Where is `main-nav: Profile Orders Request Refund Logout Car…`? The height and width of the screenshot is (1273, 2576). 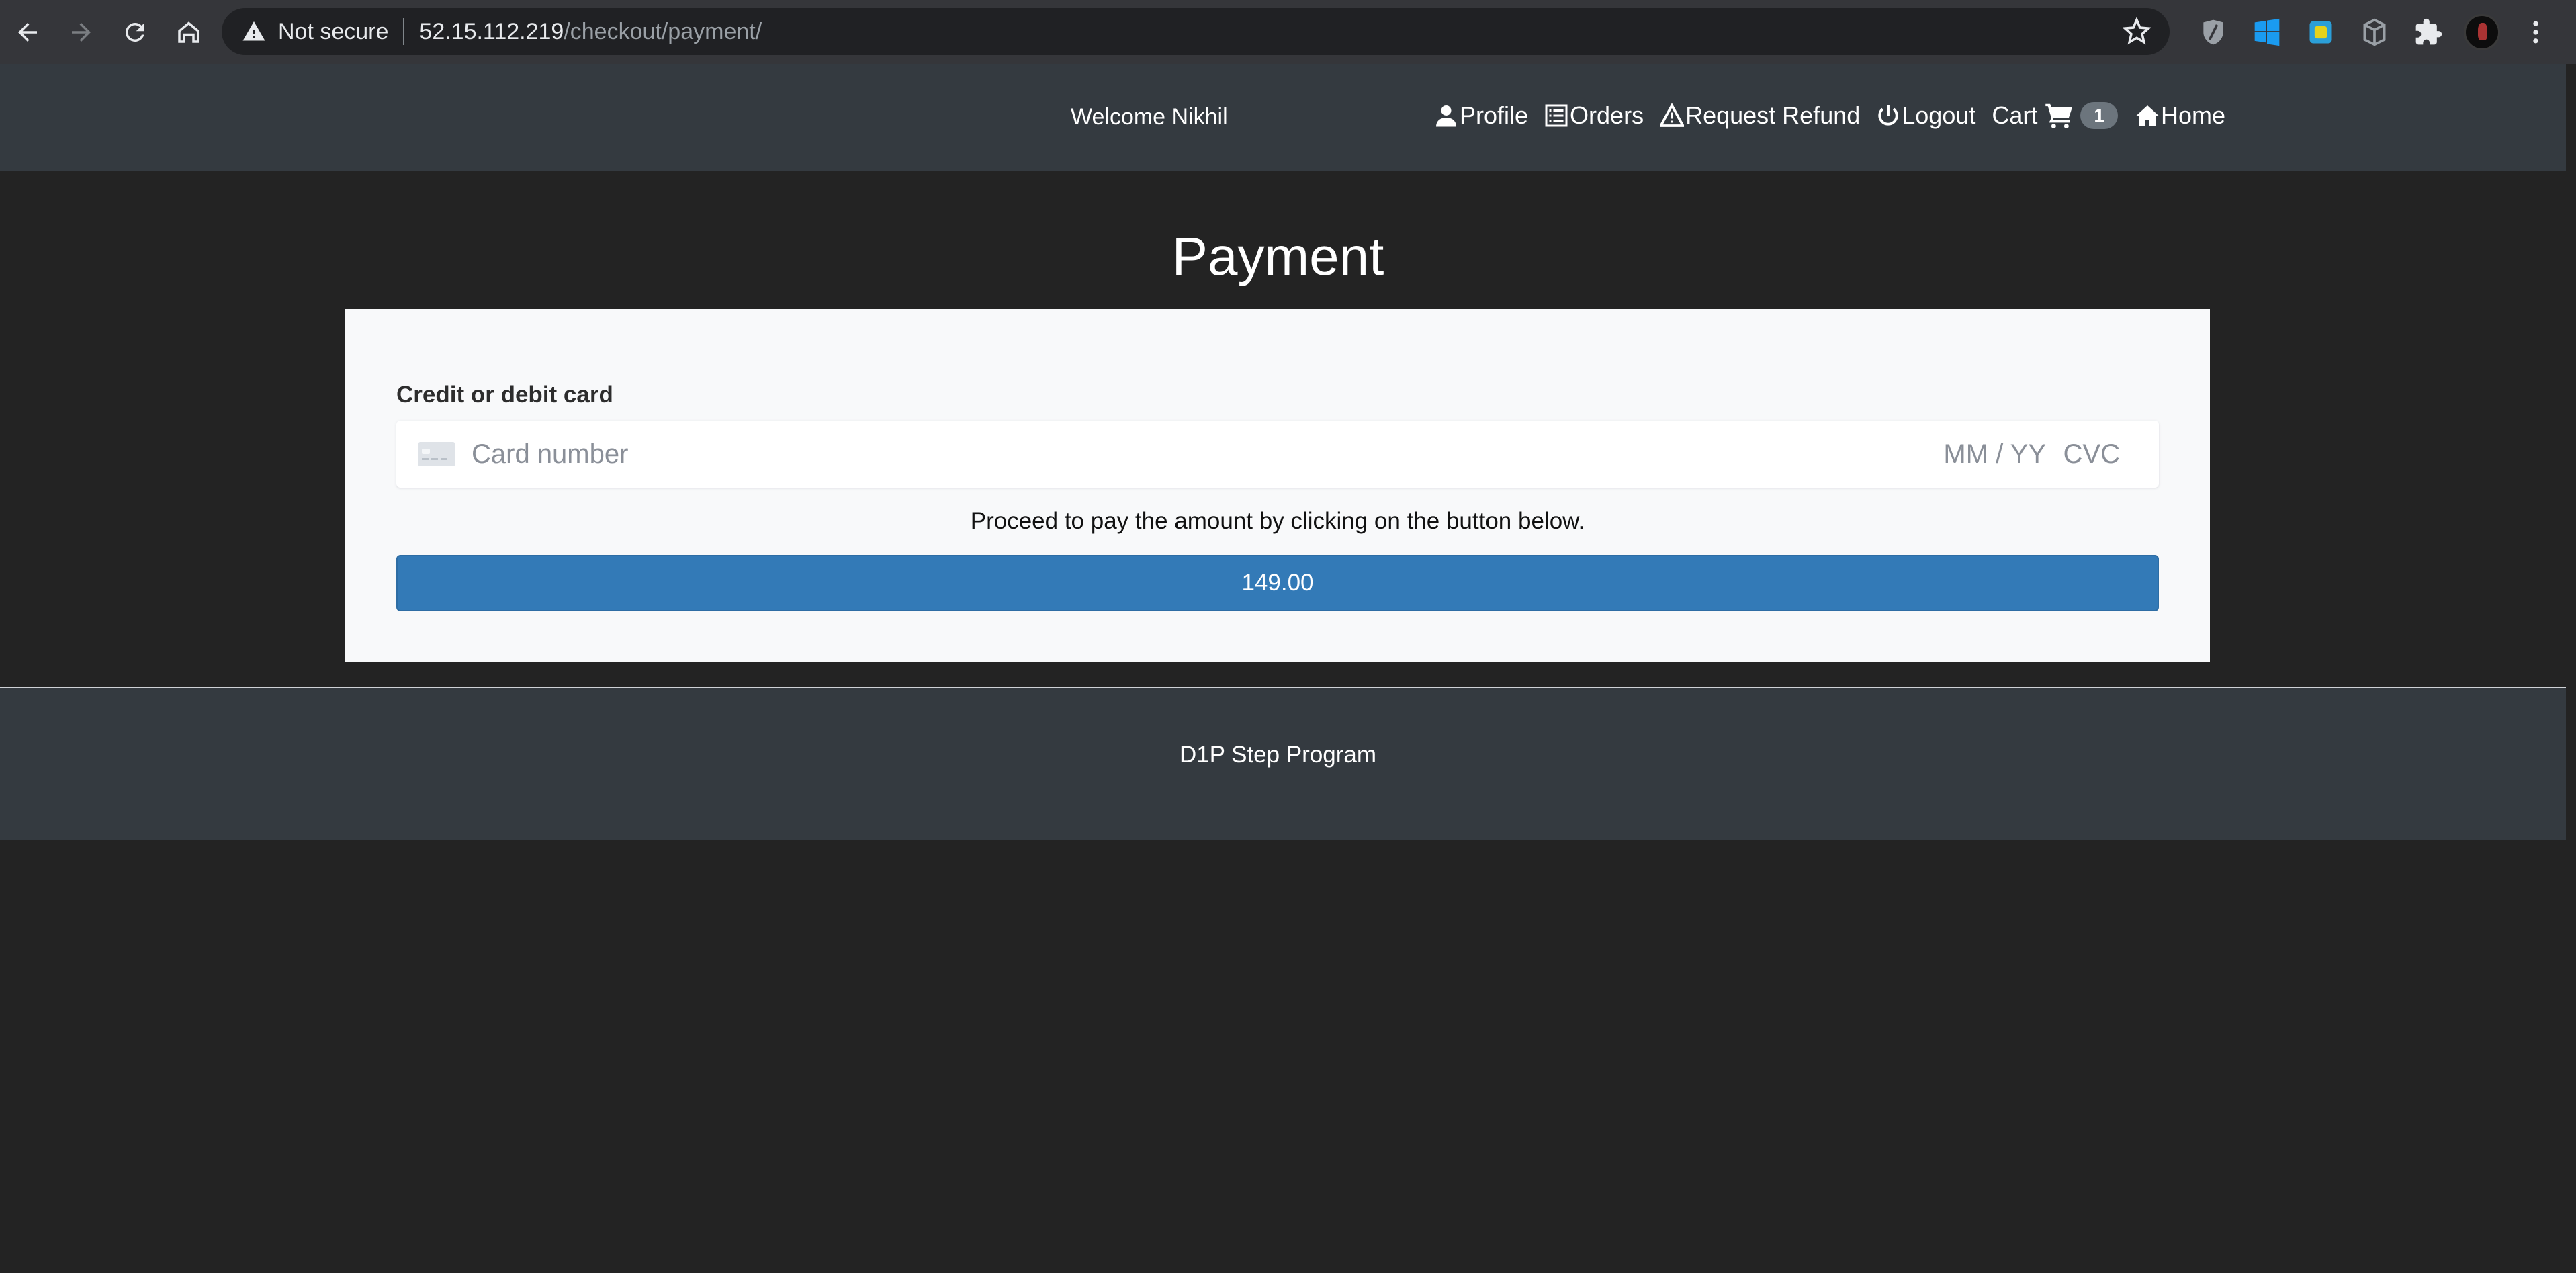
main-nav: Profile Orders Request Refund Logout Car… is located at coordinates (1838, 115).